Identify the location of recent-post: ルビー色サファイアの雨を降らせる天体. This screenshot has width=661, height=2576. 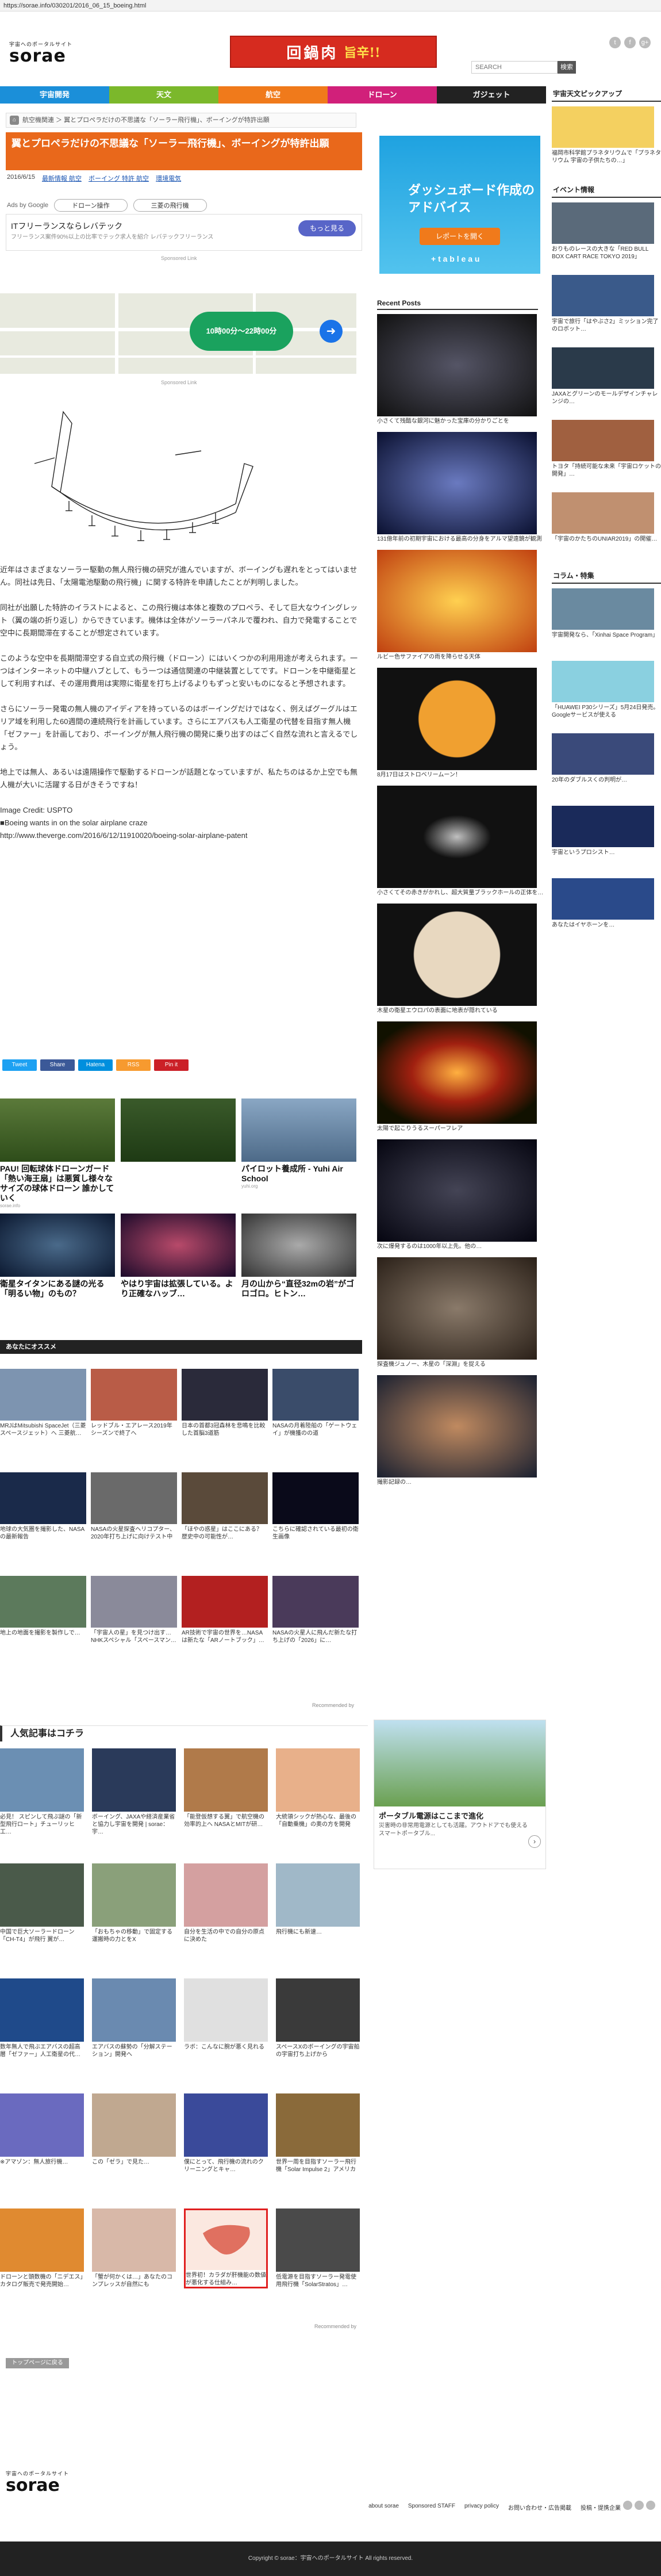
(460, 605).